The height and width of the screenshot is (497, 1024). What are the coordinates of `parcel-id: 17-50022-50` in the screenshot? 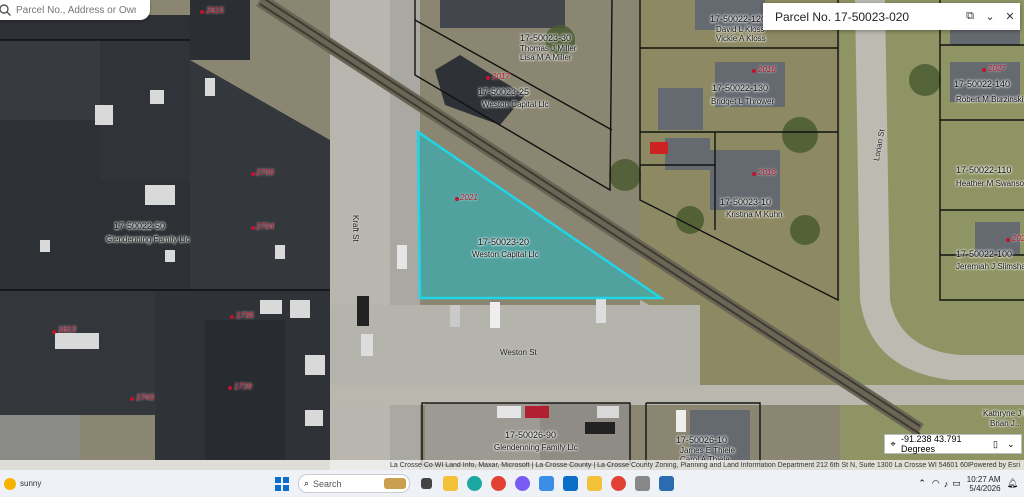 It's located at (140, 226).